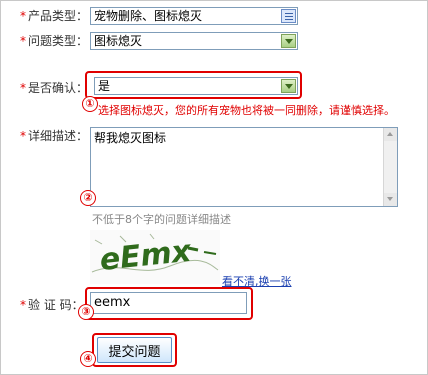  Describe the element at coordinates (88, 359) in the screenshot. I see `annotation-marker-4: ④` at that location.